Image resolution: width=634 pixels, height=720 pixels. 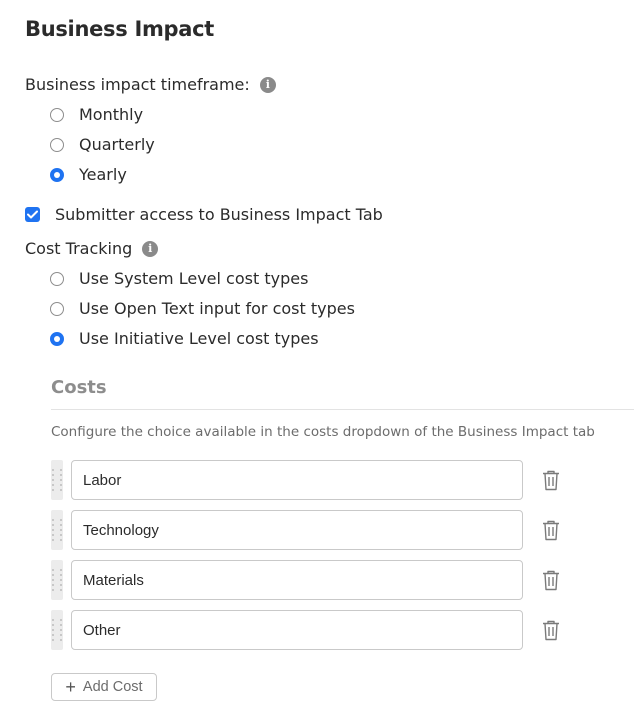 What do you see at coordinates (79, 387) in the screenshot?
I see `costs-section-title: Costs` at bounding box center [79, 387].